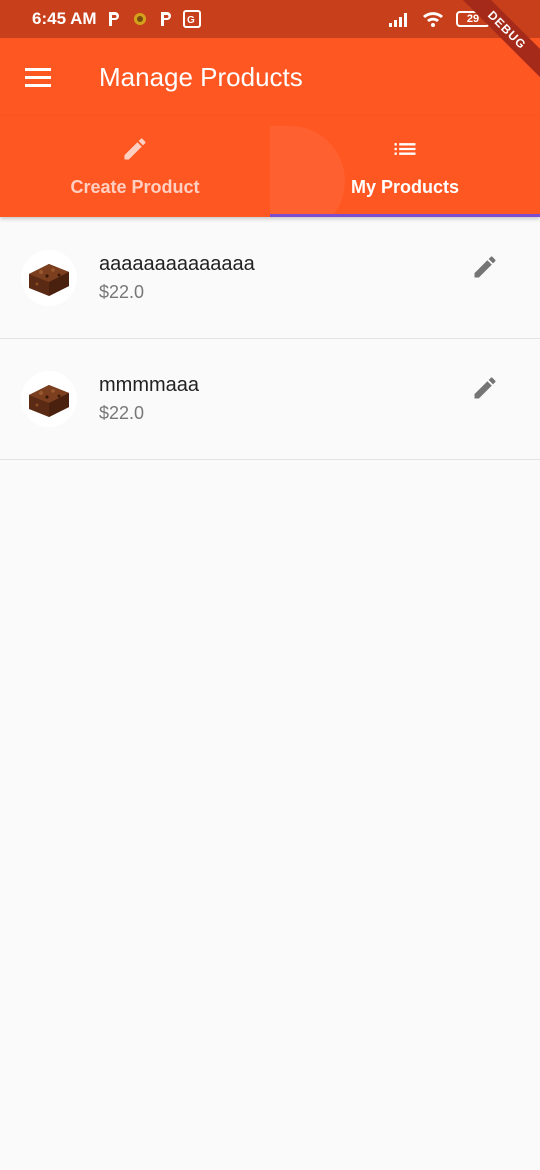 This screenshot has height=1170, width=540. What do you see at coordinates (307, 171) in the screenshot?
I see `tab-ripple` at bounding box center [307, 171].